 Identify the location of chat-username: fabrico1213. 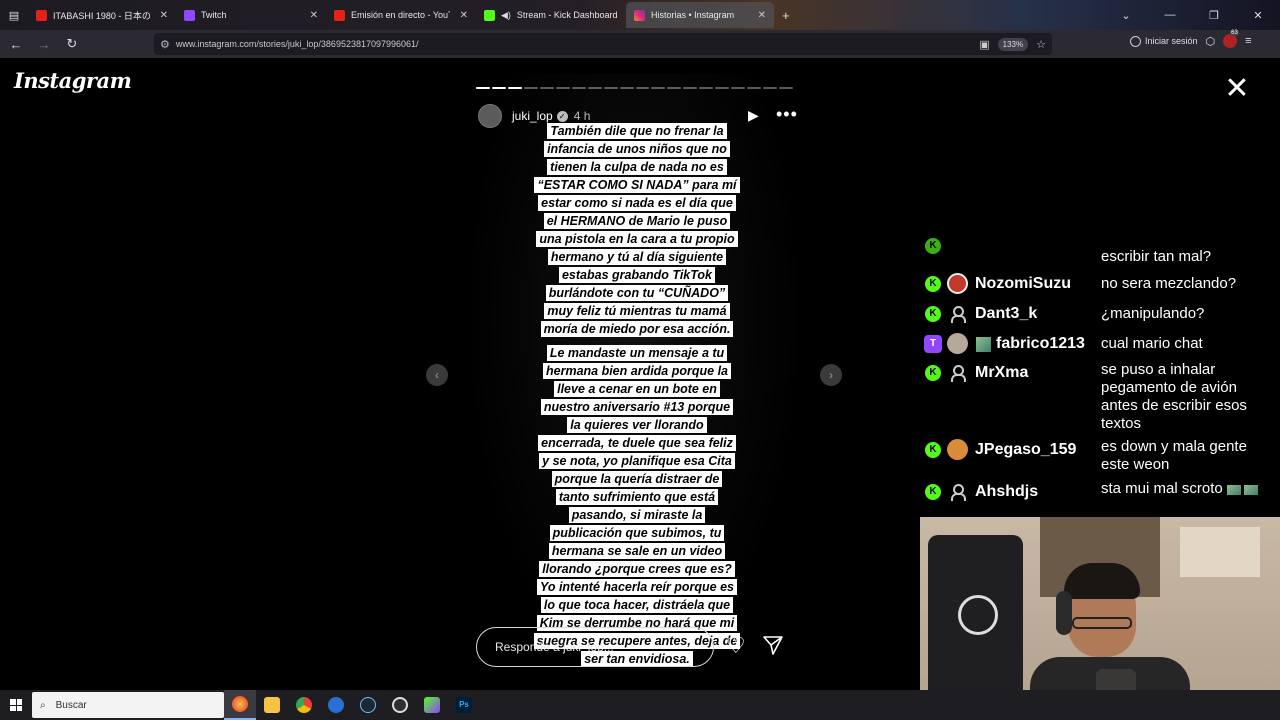
(1040, 343).